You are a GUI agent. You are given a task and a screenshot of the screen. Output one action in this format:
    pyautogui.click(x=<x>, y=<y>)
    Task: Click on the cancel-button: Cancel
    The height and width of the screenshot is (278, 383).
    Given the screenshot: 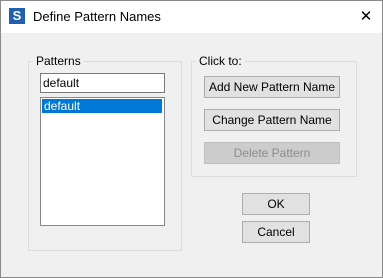 What is the action you would take?
    pyautogui.click(x=276, y=232)
    